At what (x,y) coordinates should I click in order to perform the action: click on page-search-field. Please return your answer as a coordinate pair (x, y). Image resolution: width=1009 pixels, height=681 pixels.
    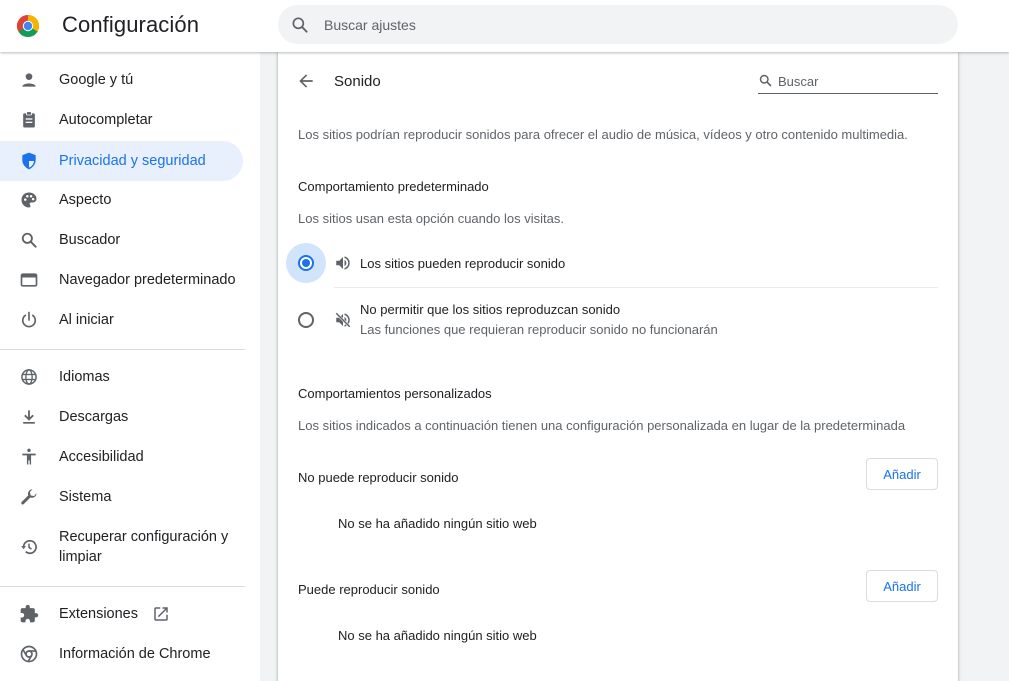
    Looking at the image, I should click on (848, 82).